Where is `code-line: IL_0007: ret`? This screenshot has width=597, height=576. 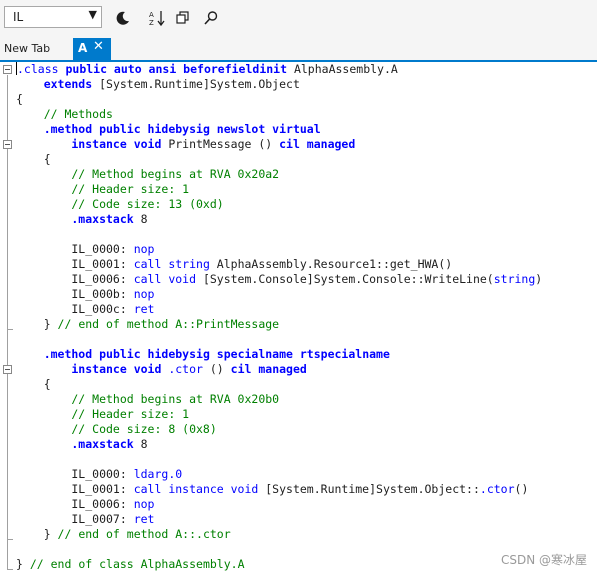
code-line: IL_0007: ret is located at coordinates (298, 519).